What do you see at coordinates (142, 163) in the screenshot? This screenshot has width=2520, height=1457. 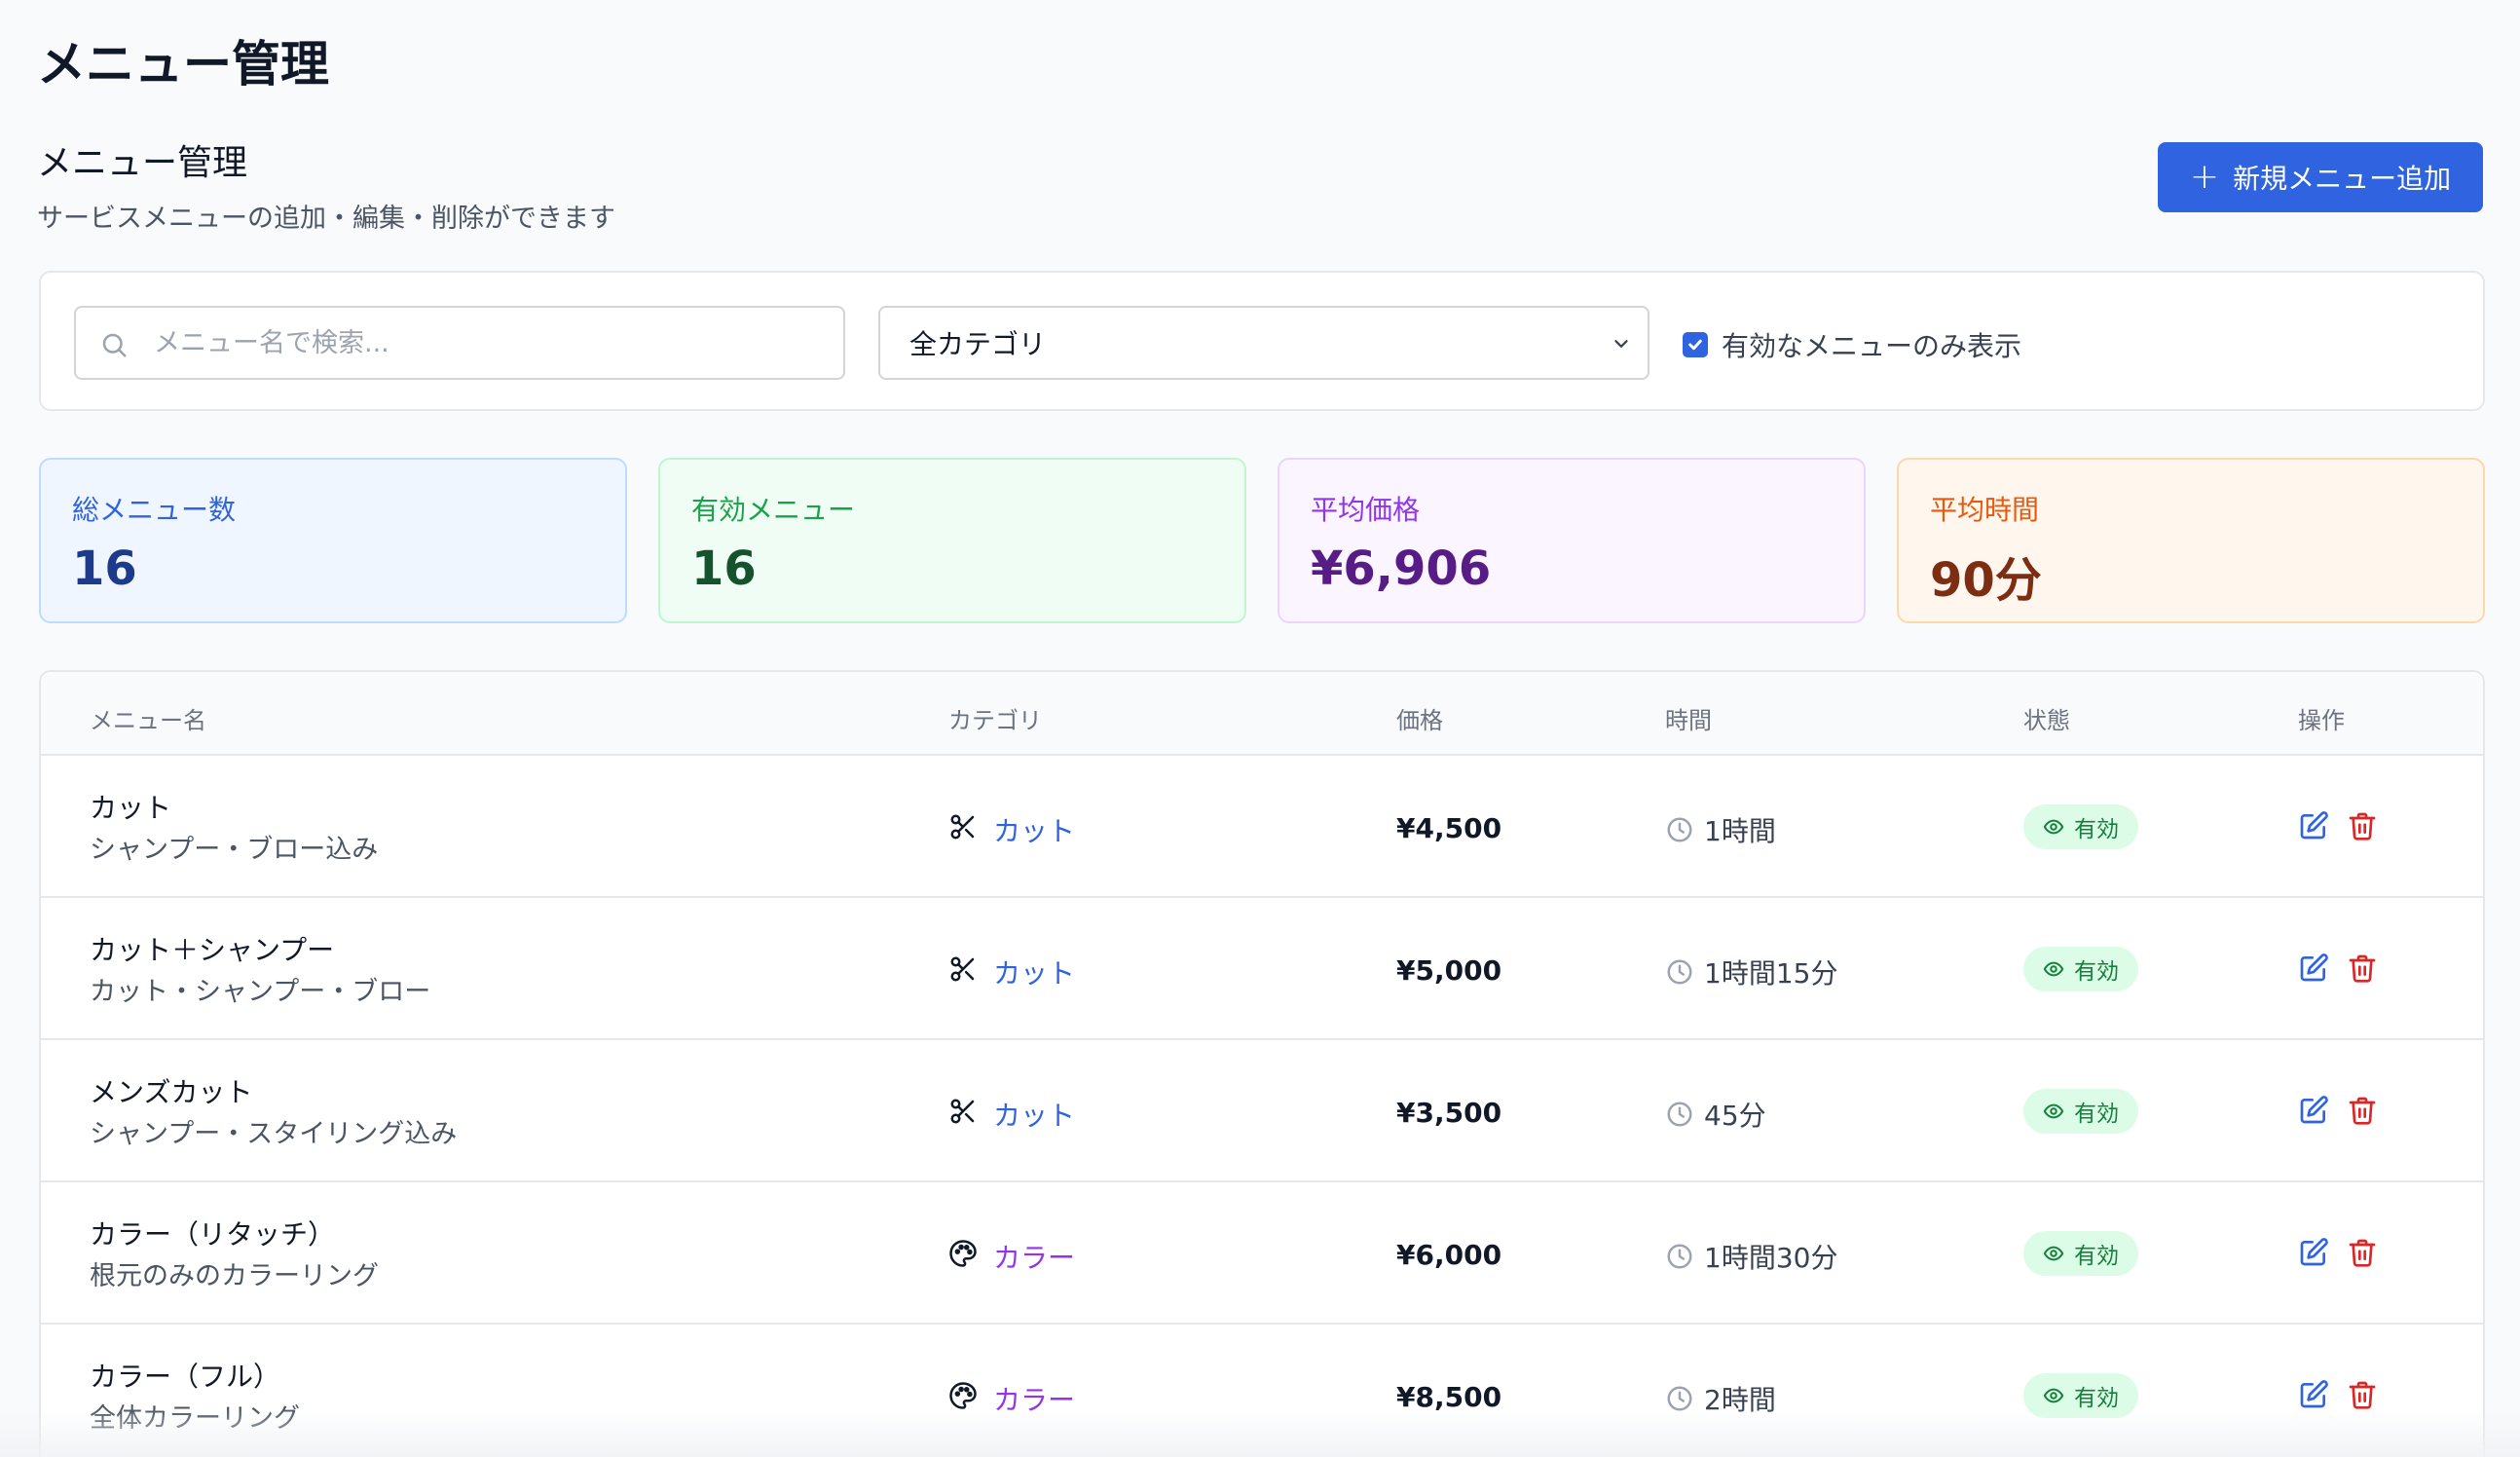 I see `section-title: メニュー管理` at bounding box center [142, 163].